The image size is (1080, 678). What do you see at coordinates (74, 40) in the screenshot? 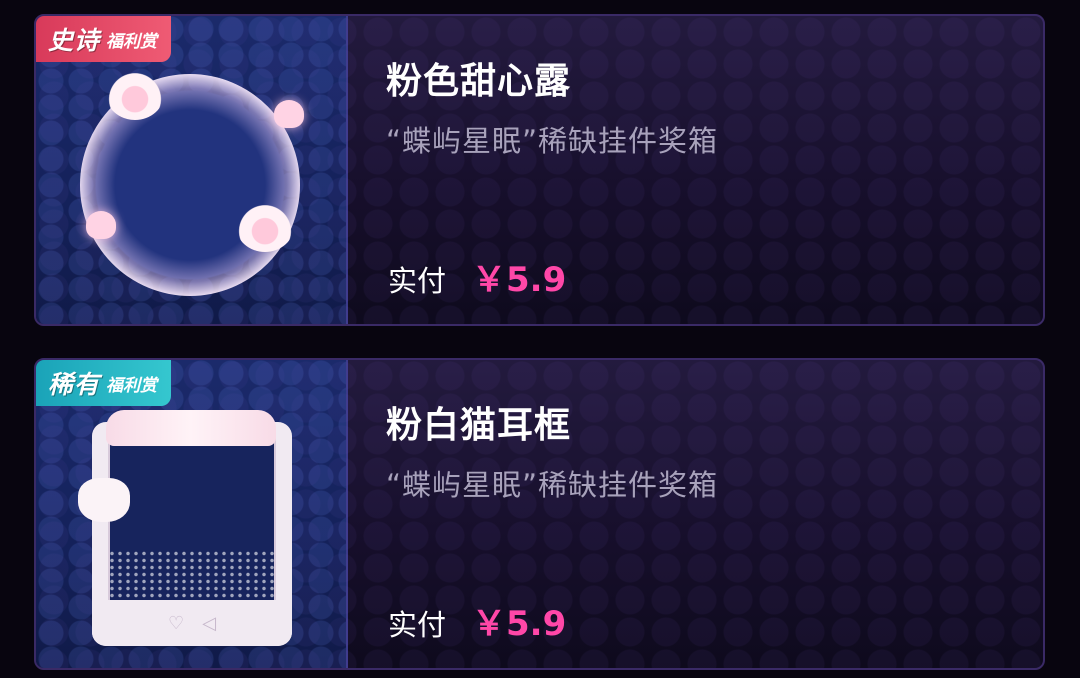
I see `badge-rarity-label: 史诗` at bounding box center [74, 40].